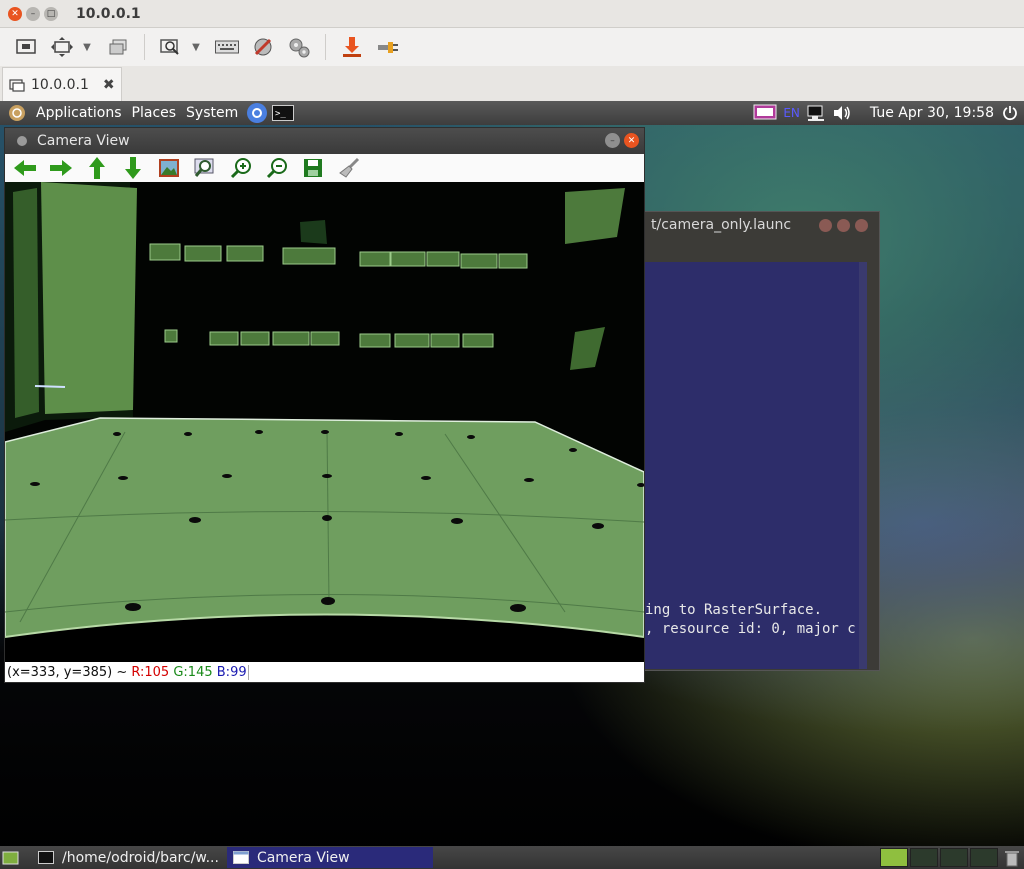  Describe the element at coordinates (932, 113) in the screenshot. I see `clock: Tue Apr 30, 19:58` at that location.